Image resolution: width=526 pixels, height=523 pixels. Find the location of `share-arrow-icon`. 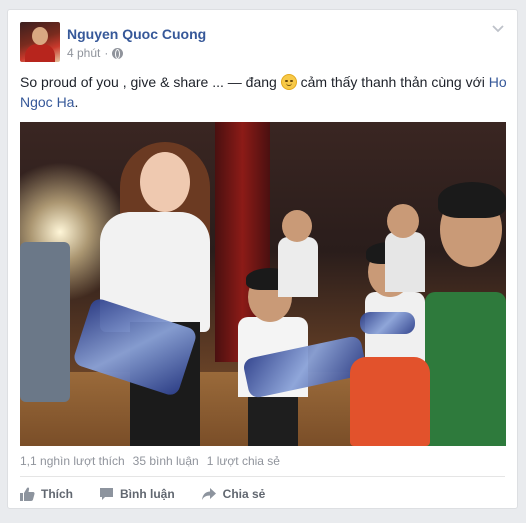

share-arrow-icon is located at coordinates (208, 494).